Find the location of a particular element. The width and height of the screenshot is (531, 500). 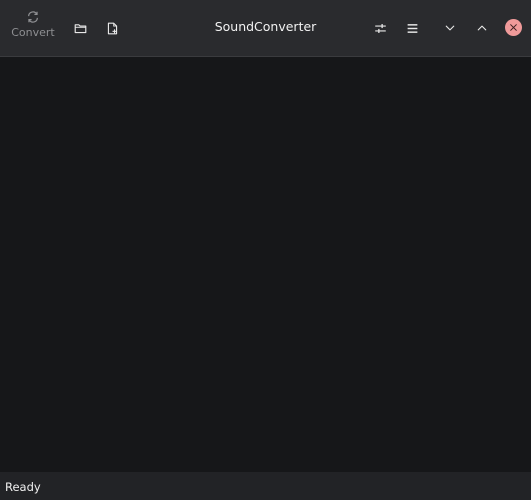

refresh-icon is located at coordinates (33, 17).